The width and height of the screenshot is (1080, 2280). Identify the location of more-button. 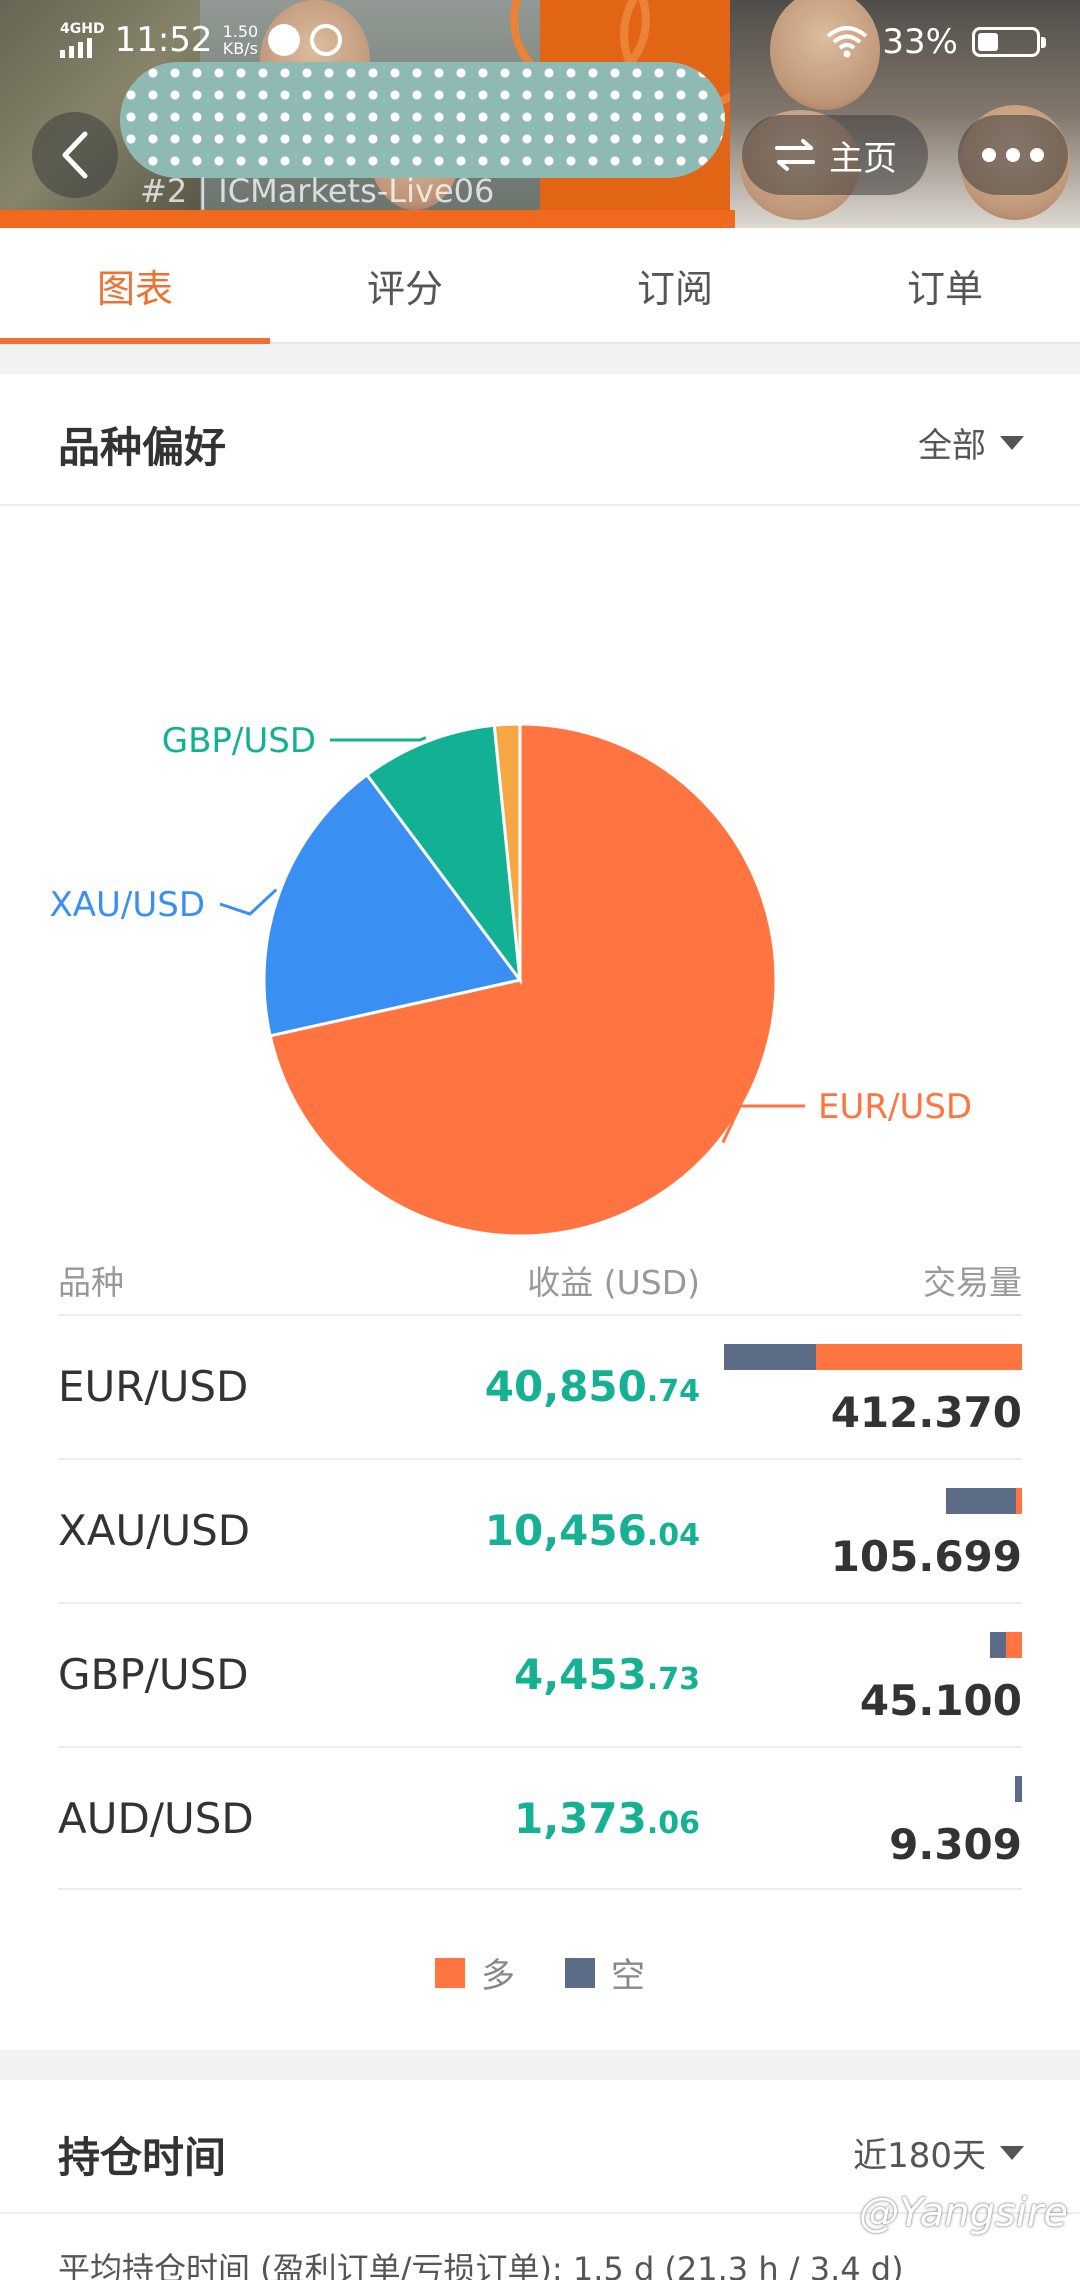
(1013, 155).